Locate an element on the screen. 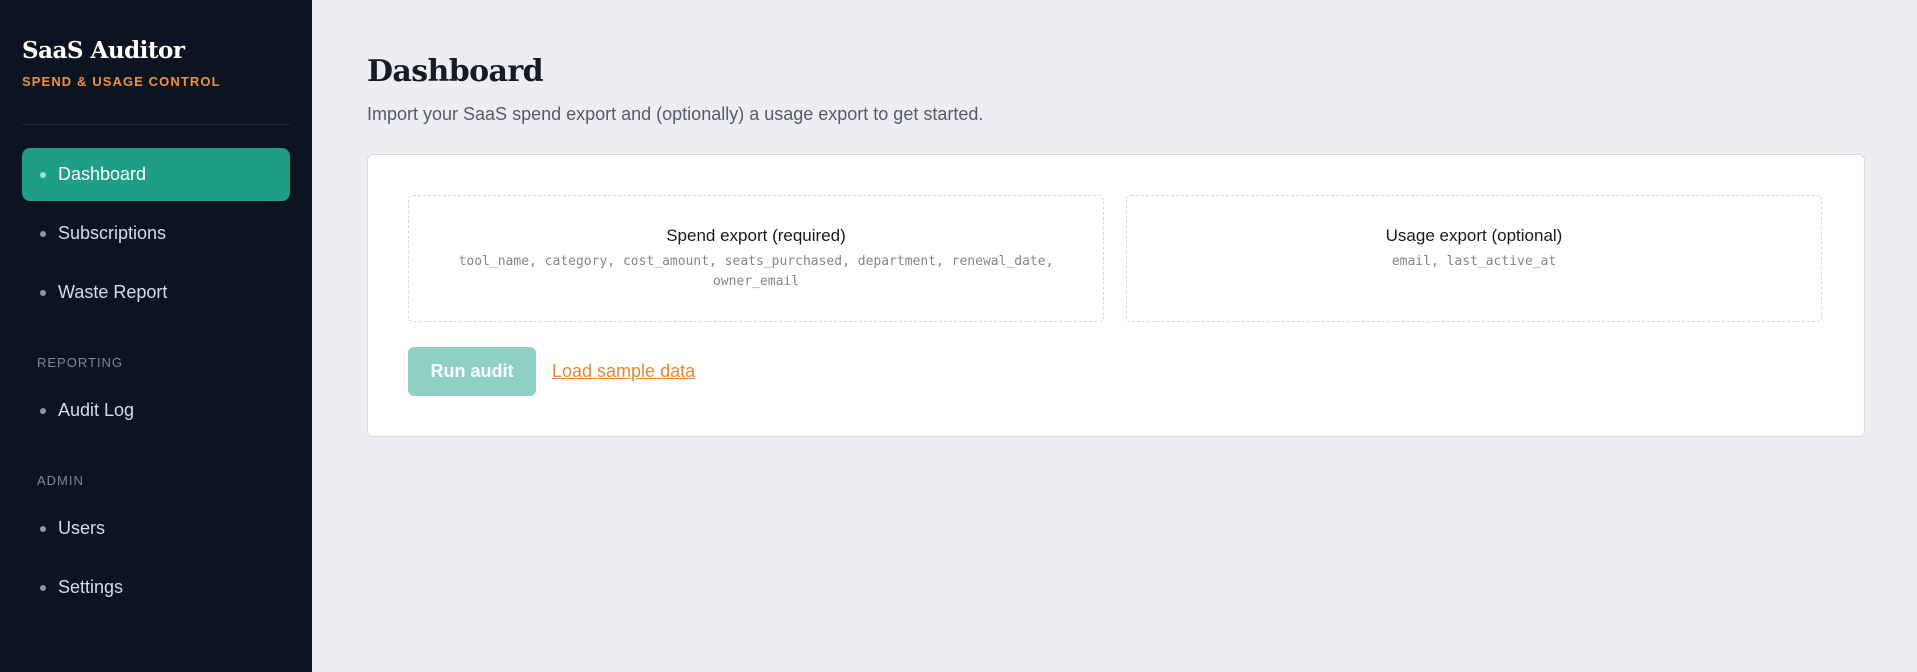 Image resolution: width=1917 pixels, height=672 pixels. sidebar-item-waste-report: Waste Report is located at coordinates (156, 292).